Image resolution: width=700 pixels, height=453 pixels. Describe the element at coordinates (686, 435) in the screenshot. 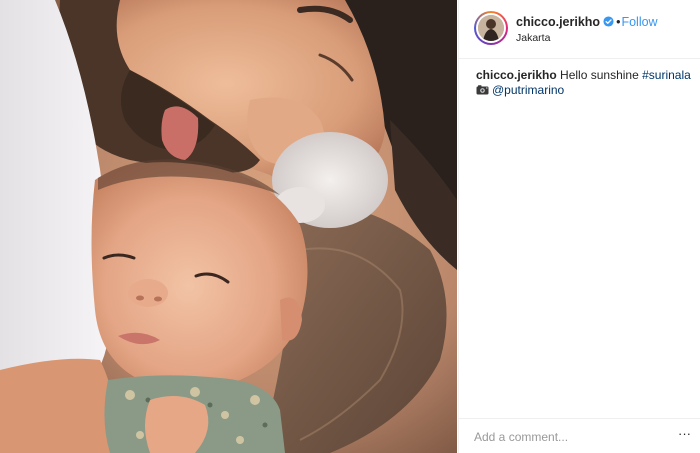

I see `more-options-icon: ···` at that location.